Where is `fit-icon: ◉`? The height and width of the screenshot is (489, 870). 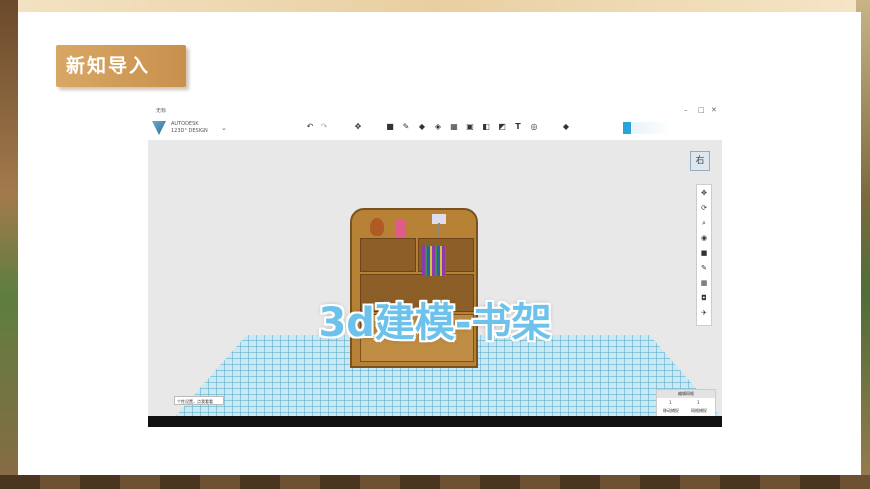 fit-icon: ◉ is located at coordinates (704, 238).